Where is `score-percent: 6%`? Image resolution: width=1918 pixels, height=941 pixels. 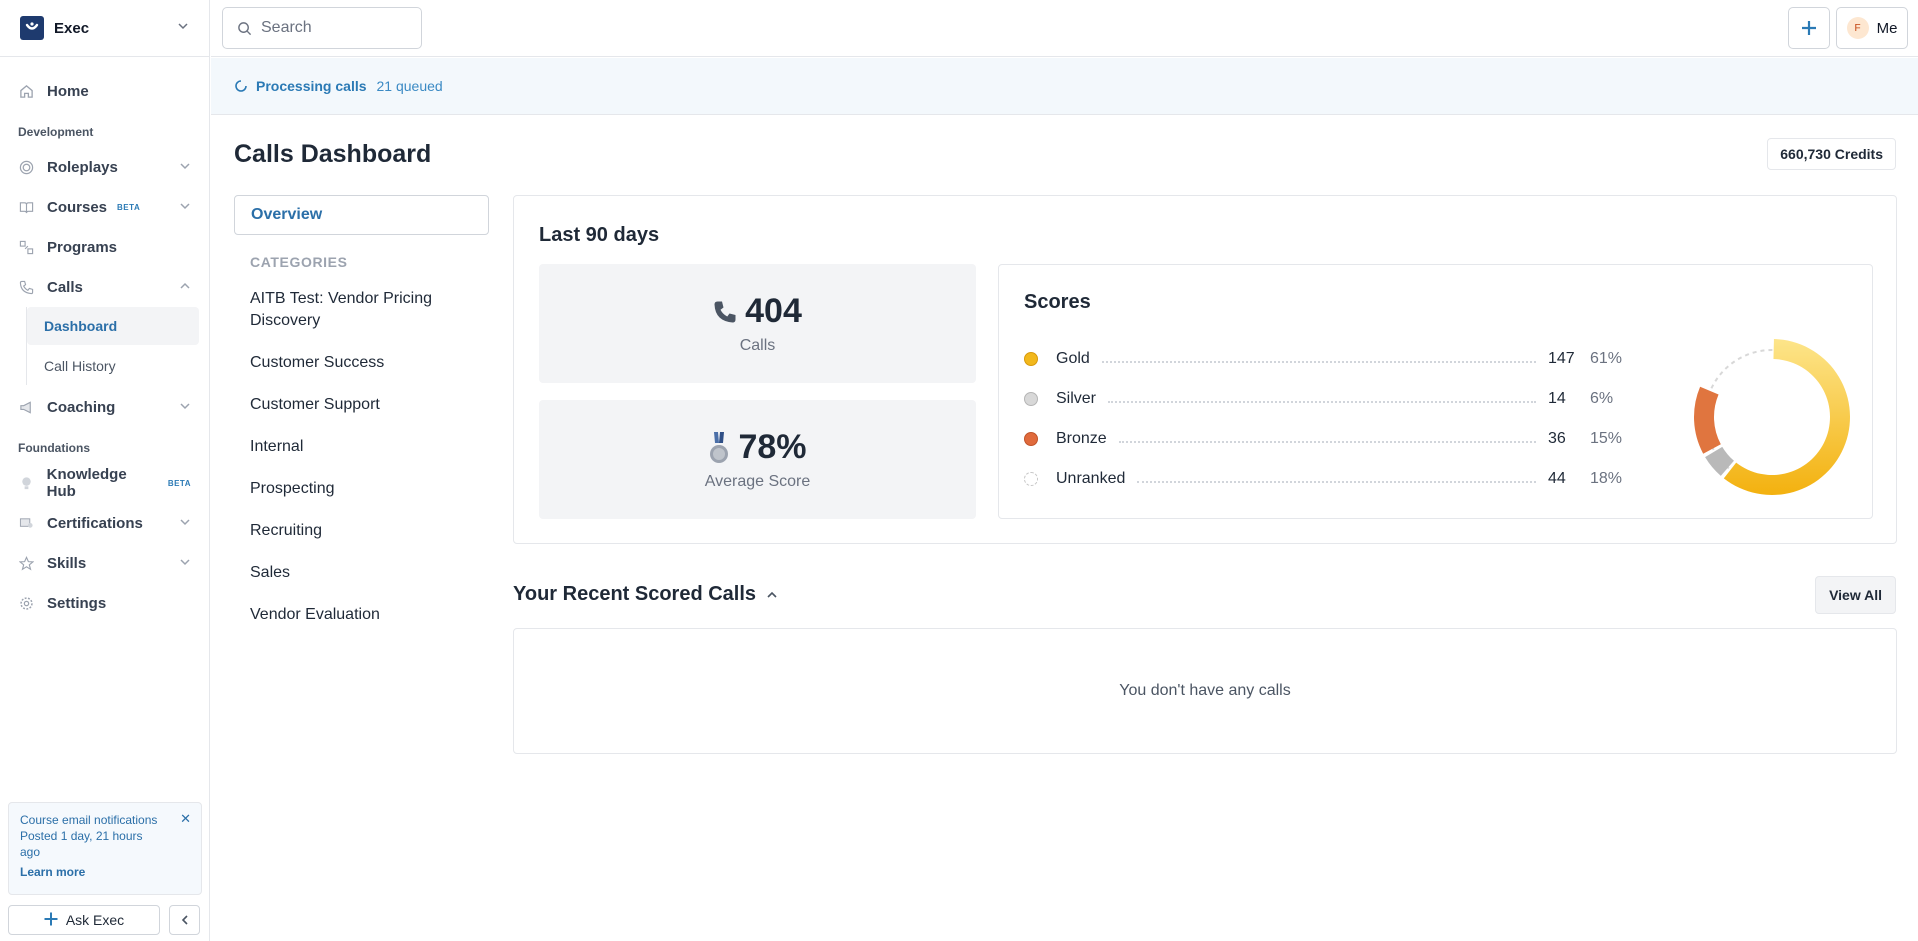 score-percent: 6% is located at coordinates (1602, 398).